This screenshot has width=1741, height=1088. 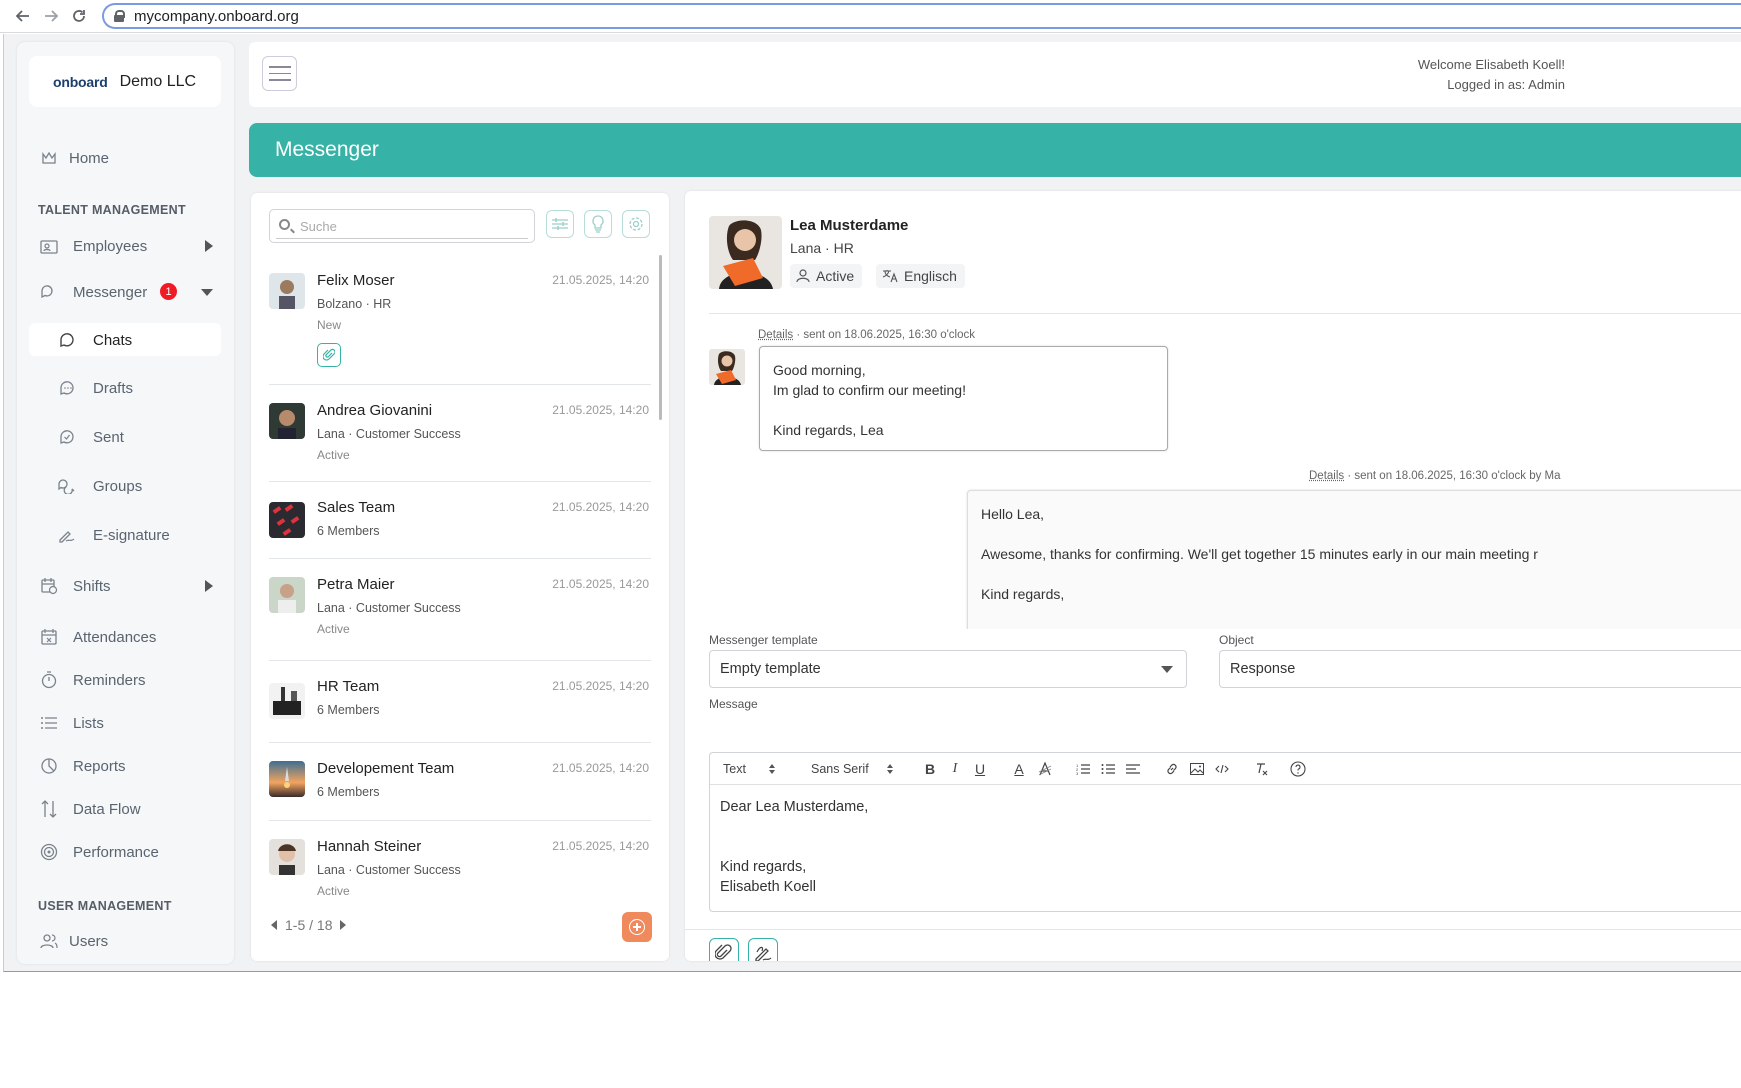 What do you see at coordinates (125, 941) in the screenshot?
I see `sidebar-item-users: Users` at bounding box center [125, 941].